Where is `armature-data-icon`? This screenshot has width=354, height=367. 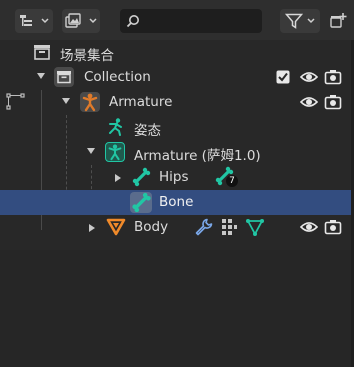
armature-data-icon is located at coordinates (115, 152).